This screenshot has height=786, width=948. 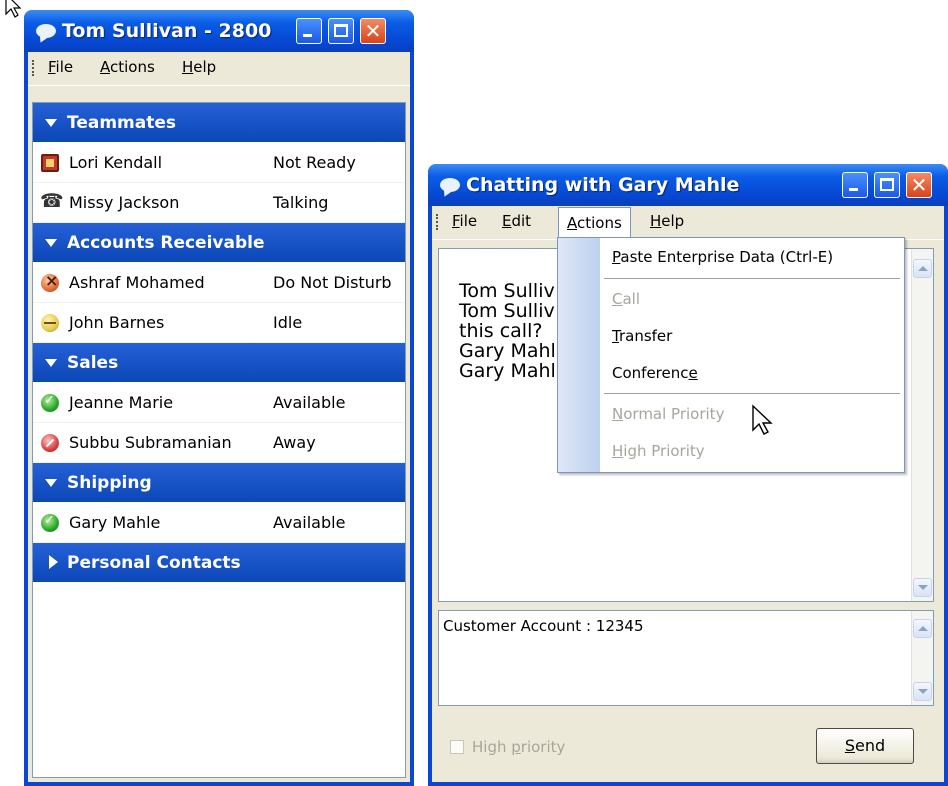 I want to click on group-header-teammates: Teammates, so click(x=219, y=123).